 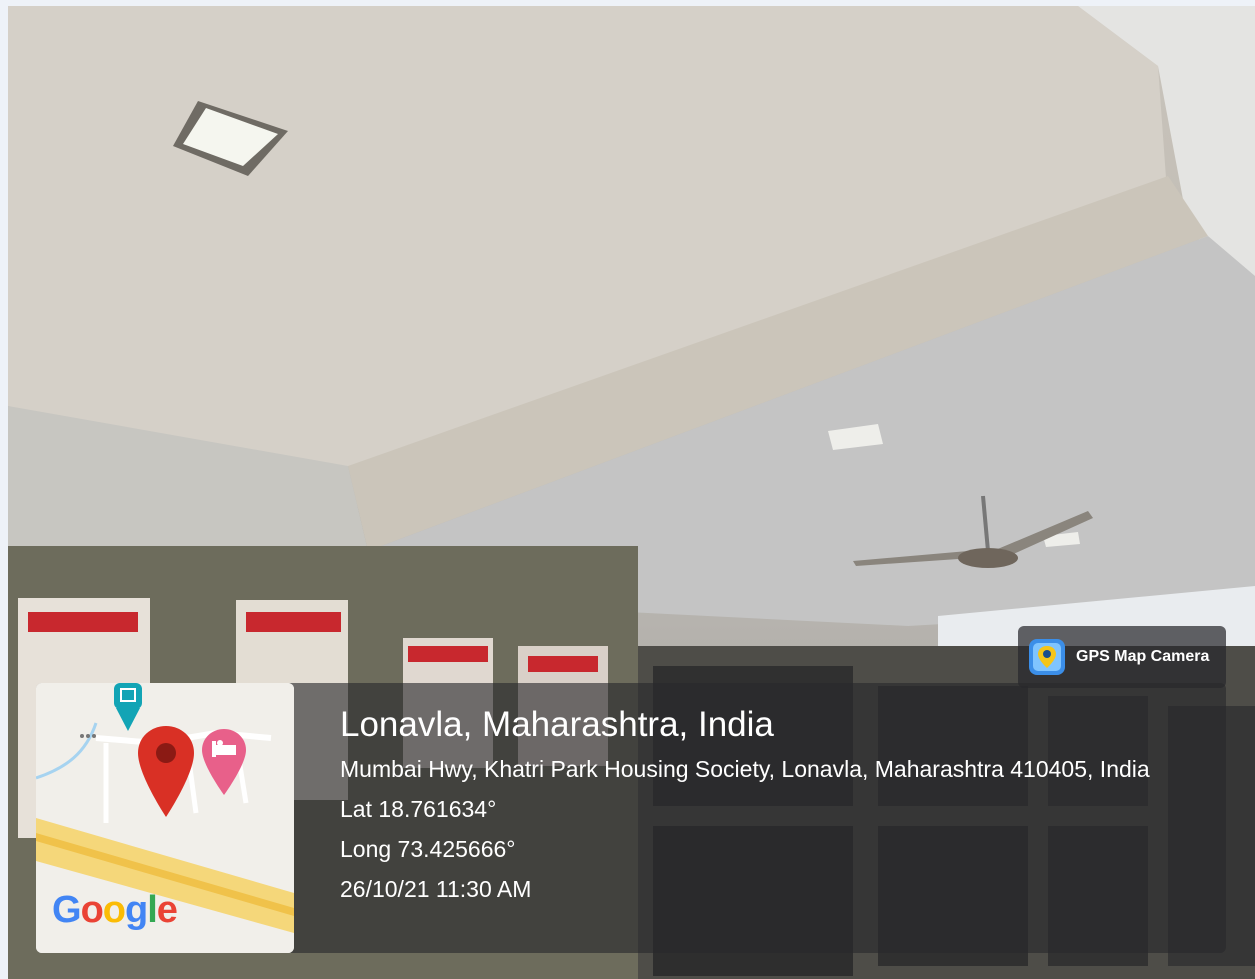 I want to click on google-letter: e, so click(x=167, y=910).